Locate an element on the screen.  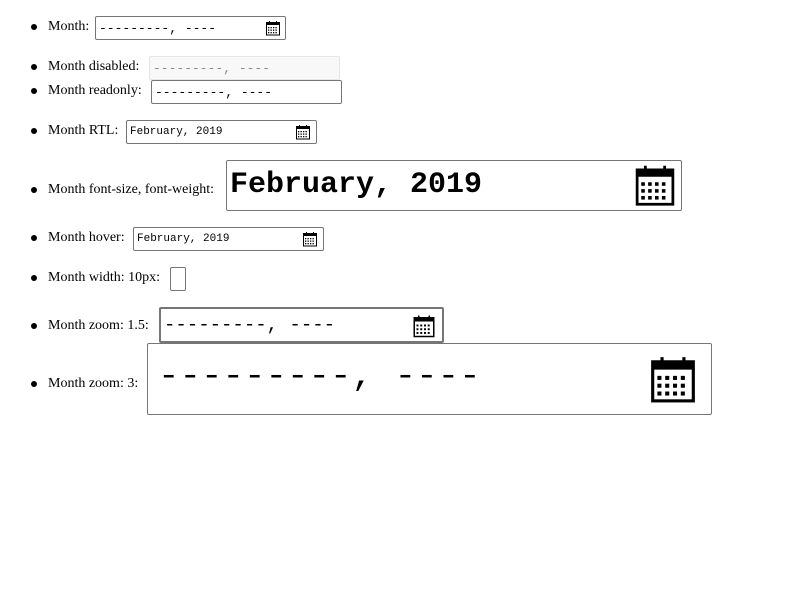
month-zoom-1-5-label: Month zoom: 1.5: is located at coordinates (98, 325).